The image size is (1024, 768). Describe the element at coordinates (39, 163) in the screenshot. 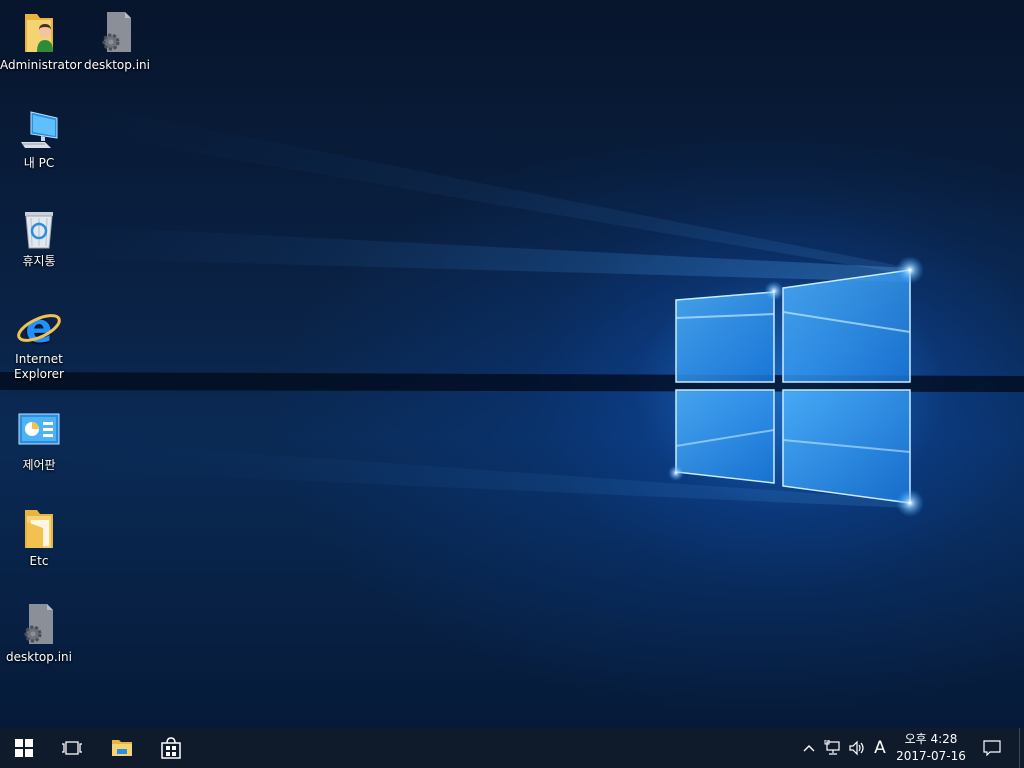

I see `desktop-icon-label: 내 PC` at that location.